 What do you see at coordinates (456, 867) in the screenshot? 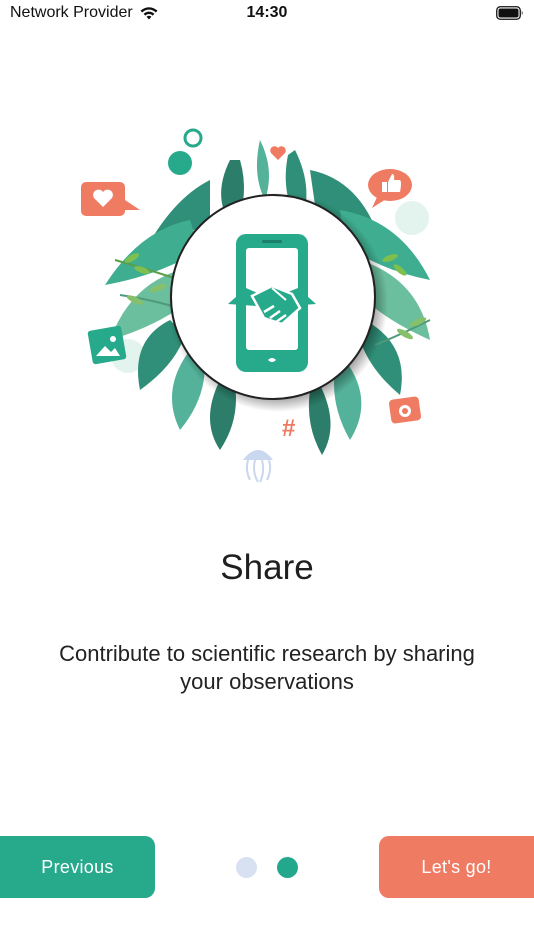
I see `lets-go-button: Let's go!` at bounding box center [456, 867].